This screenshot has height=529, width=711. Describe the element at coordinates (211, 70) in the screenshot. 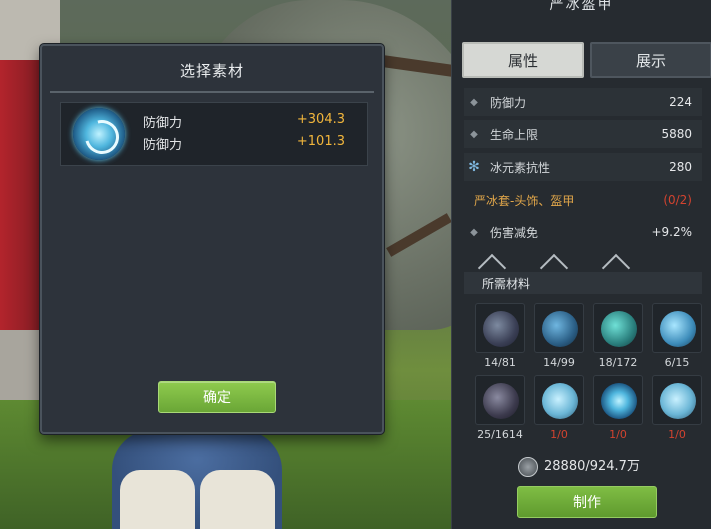

I see `dialog-title: 选择素材` at that location.